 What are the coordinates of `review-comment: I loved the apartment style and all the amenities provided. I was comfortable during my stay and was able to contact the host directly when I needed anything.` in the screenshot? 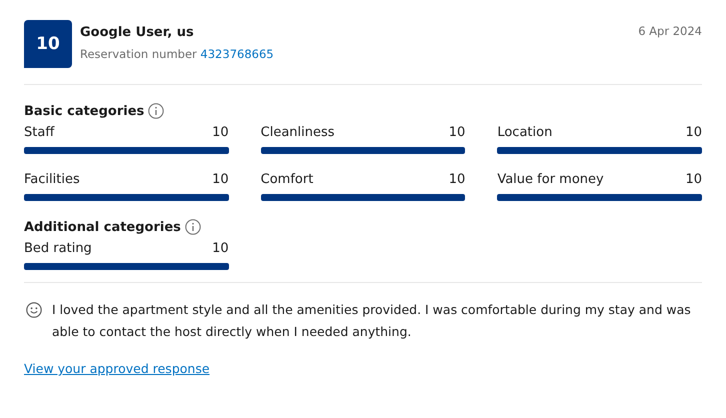 It's located at (372, 321).